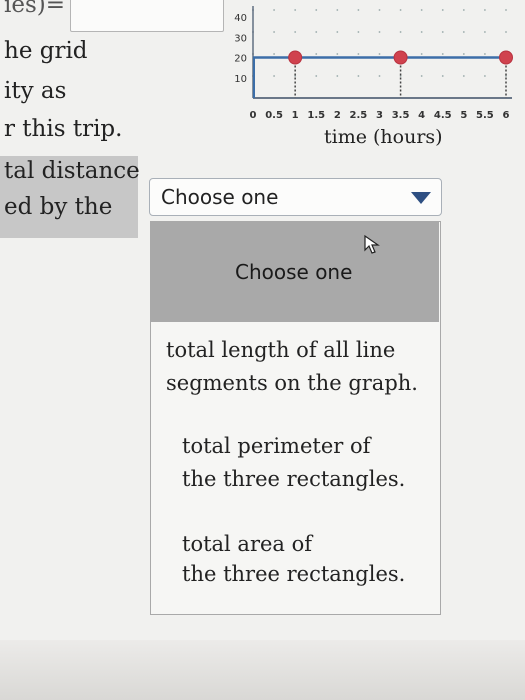 The image size is (525, 700). Describe the element at coordinates (372, 244) in the screenshot. I see `mouse-pointer-icon` at that location.